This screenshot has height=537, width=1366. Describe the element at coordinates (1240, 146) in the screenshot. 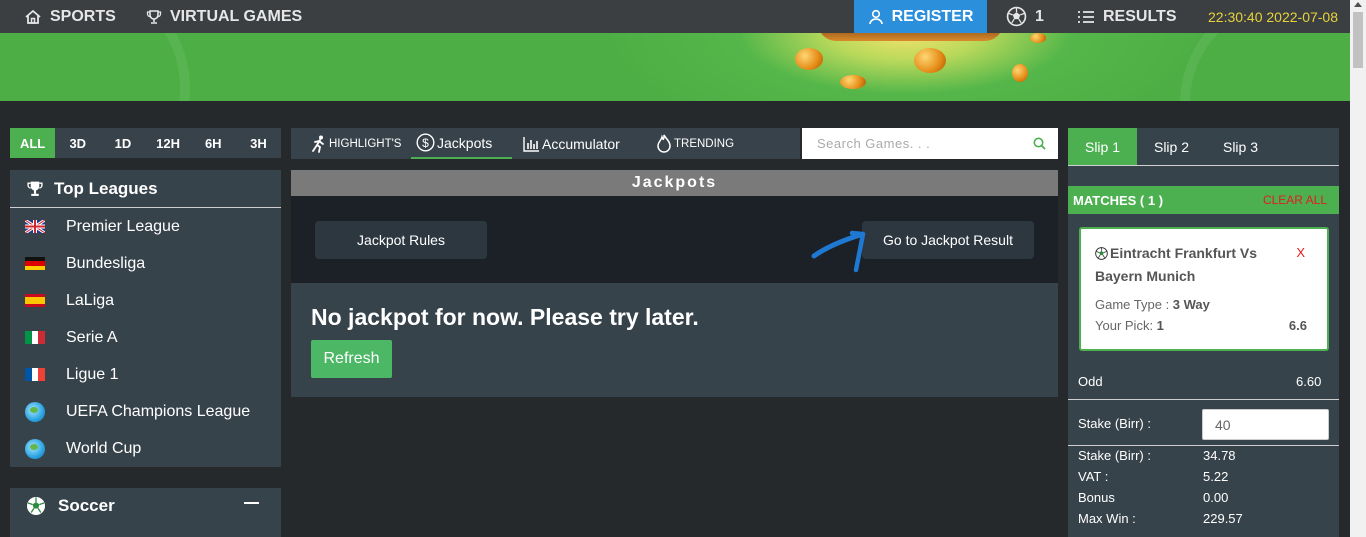

I see `tab-slip-3: Slip 3` at that location.